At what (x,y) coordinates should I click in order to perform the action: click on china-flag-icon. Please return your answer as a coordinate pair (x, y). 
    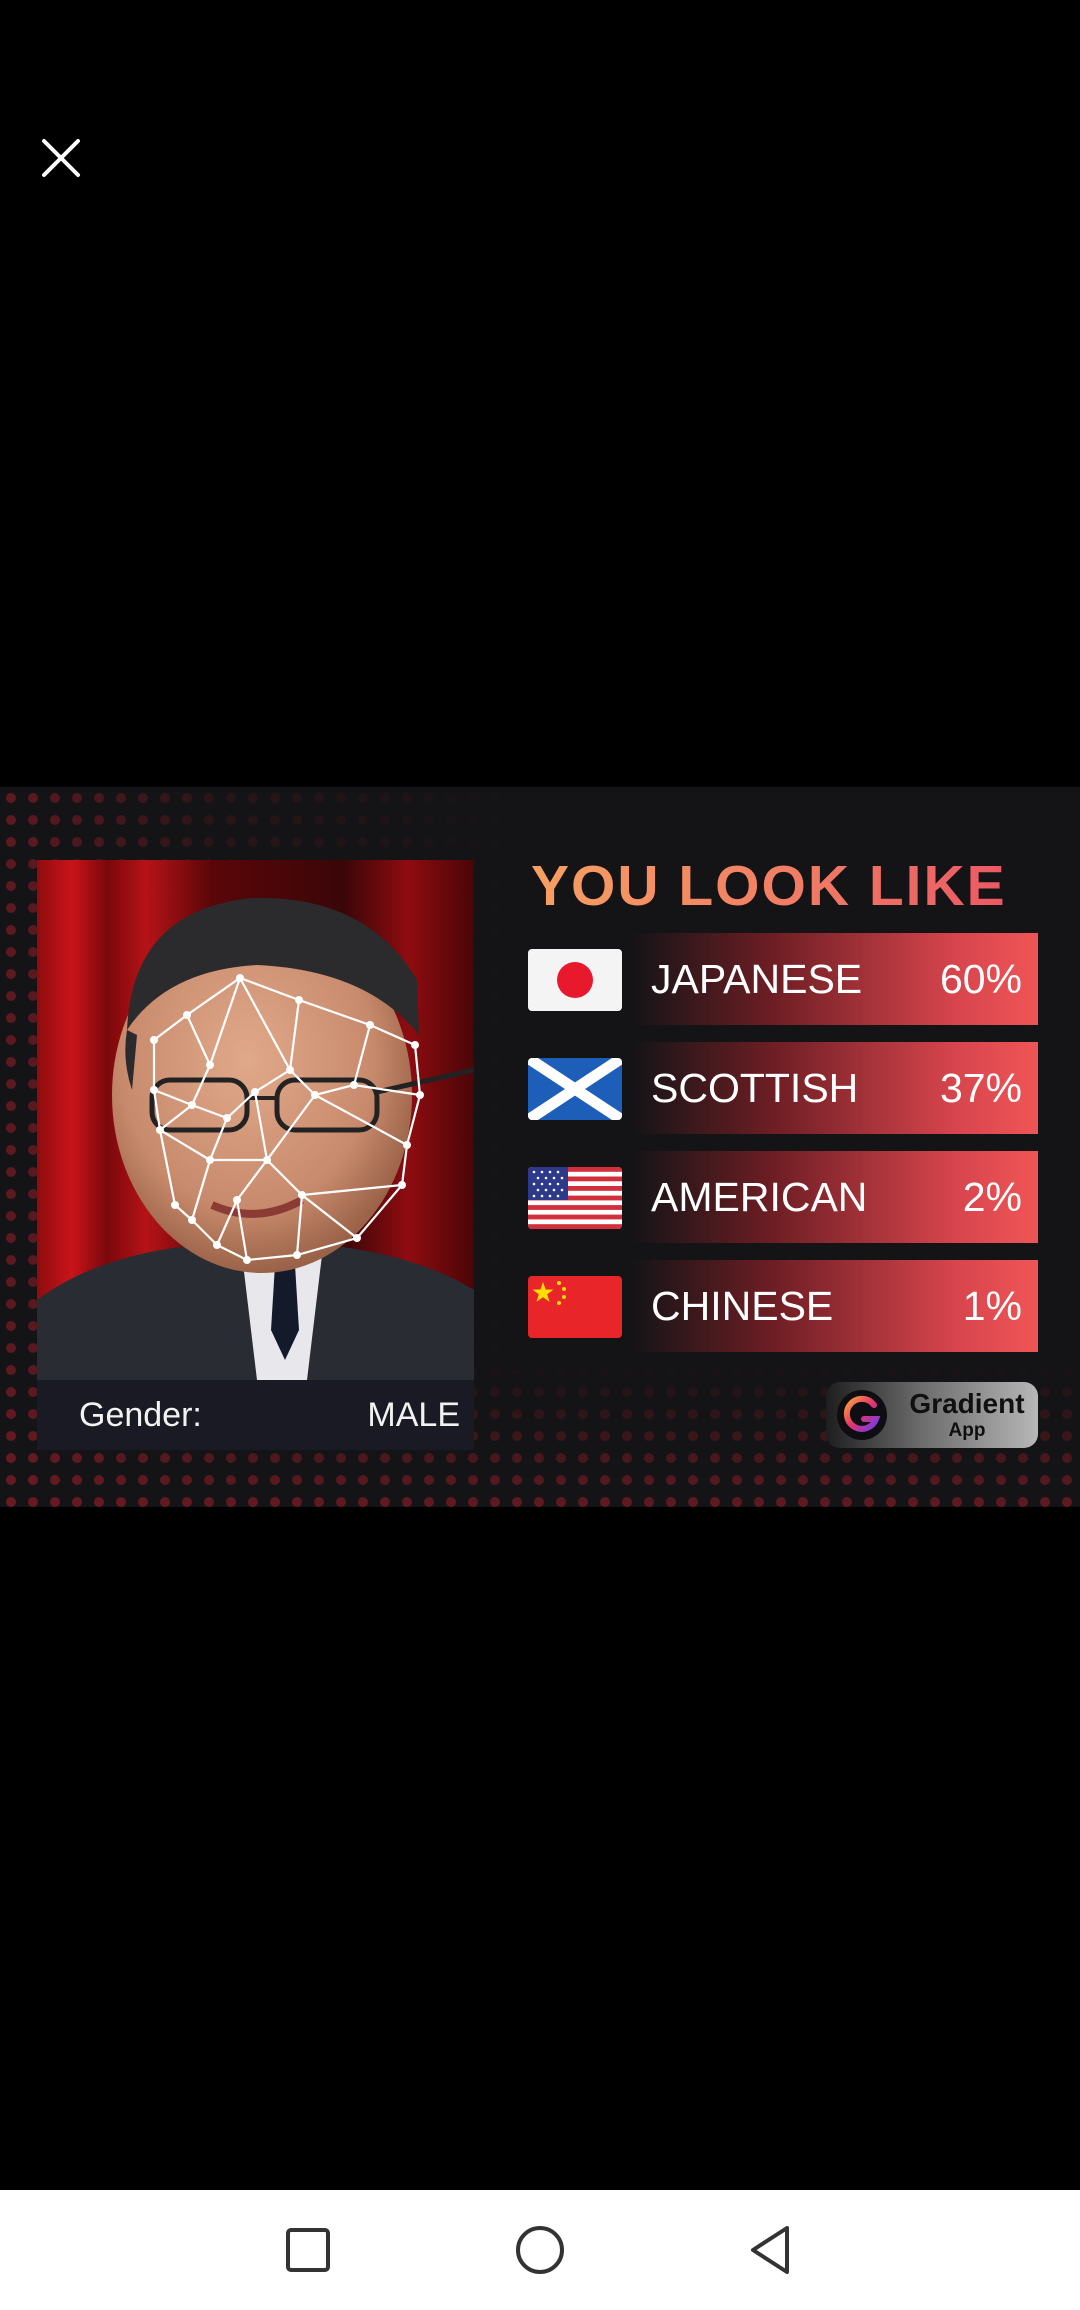
    Looking at the image, I should click on (575, 1307).